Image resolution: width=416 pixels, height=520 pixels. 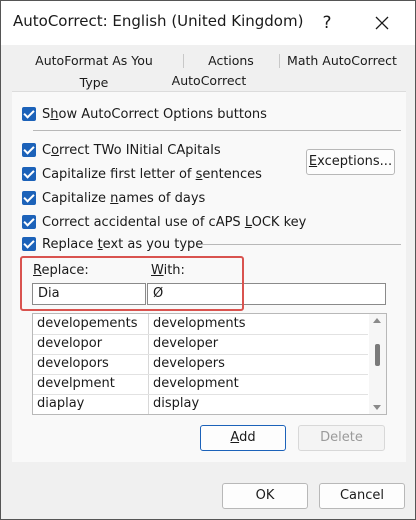 I want to click on title-bar: AutoCorrect: English (United Kingdom) ?, so click(x=208, y=23).